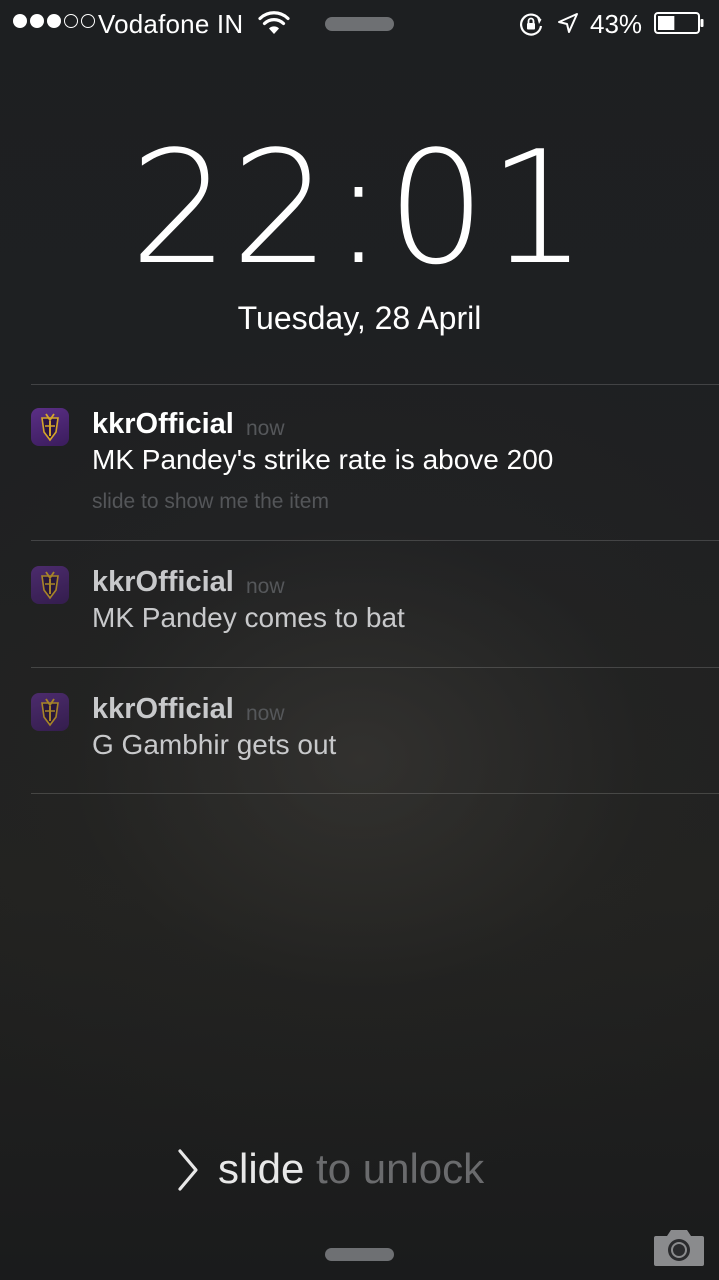 The height and width of the screenshot is (1280, 719). I want to click on camera-icon, so click(679, 1246).